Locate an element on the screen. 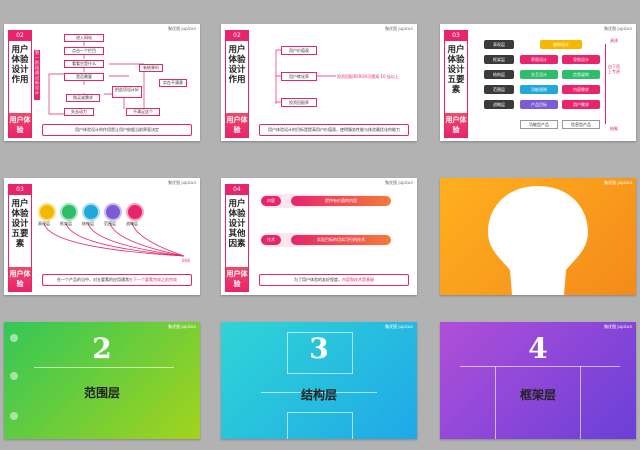 The image size is (640, 450). footnote-highlight: 内容和技术是基础 is located at coordinates (358, 279).